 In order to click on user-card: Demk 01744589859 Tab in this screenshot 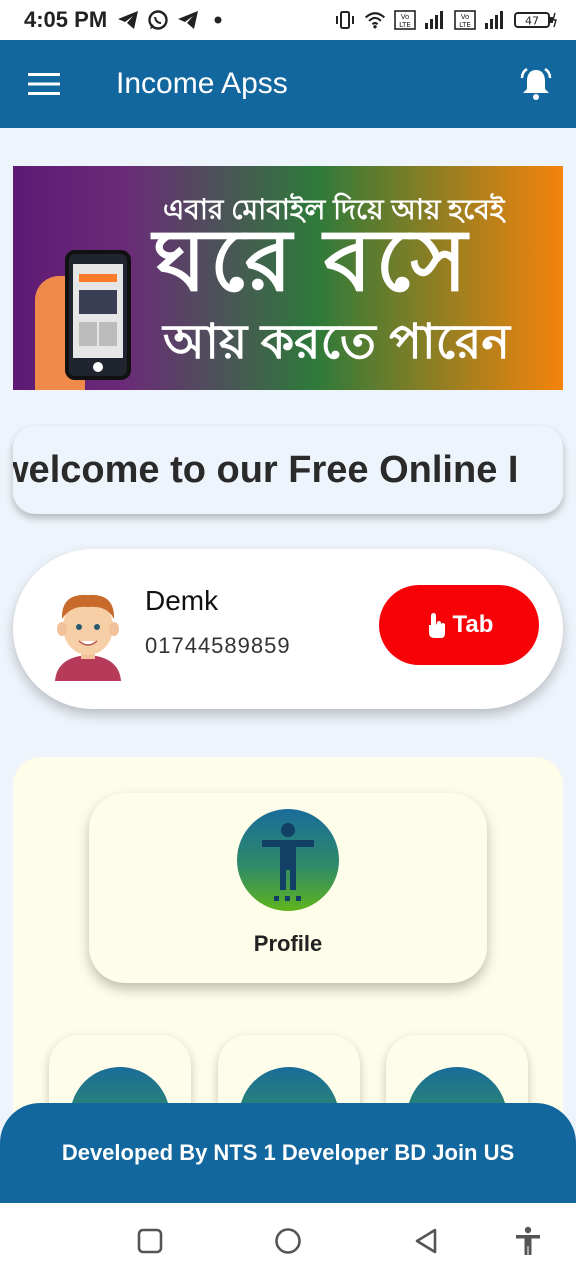, I will do `click(288, 629)`.